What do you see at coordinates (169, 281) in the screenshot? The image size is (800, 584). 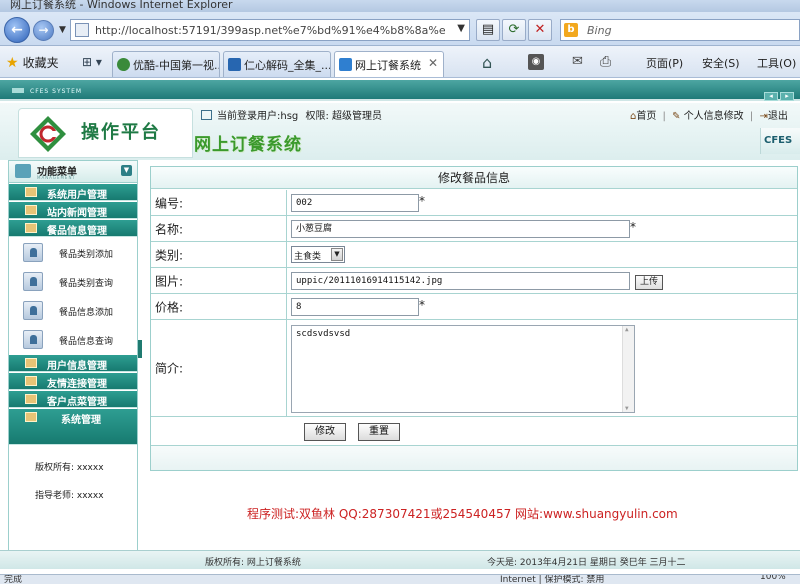 I see `field-label: 图片:` at bounding box center [169, 281].